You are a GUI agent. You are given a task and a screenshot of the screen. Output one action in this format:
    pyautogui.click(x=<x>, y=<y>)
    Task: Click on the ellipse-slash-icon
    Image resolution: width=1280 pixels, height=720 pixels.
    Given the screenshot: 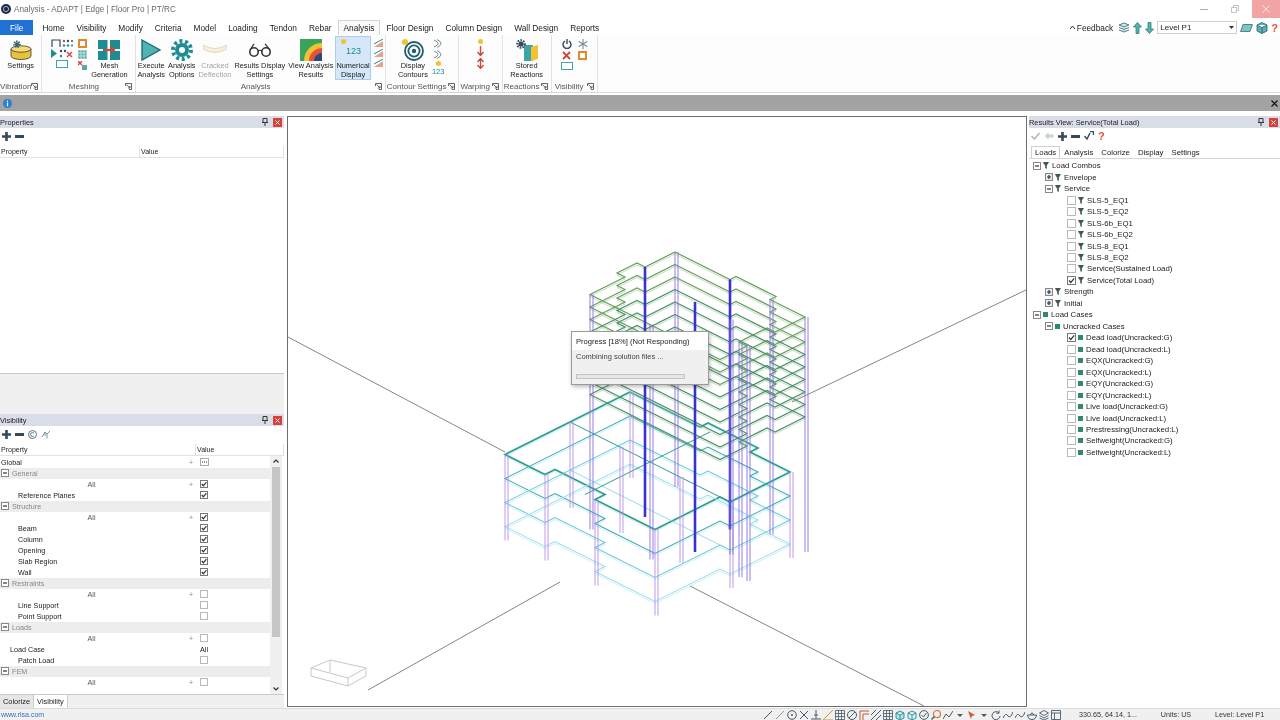 What is the action you would take?
    pyautogui.click(x=852, y=714)
    